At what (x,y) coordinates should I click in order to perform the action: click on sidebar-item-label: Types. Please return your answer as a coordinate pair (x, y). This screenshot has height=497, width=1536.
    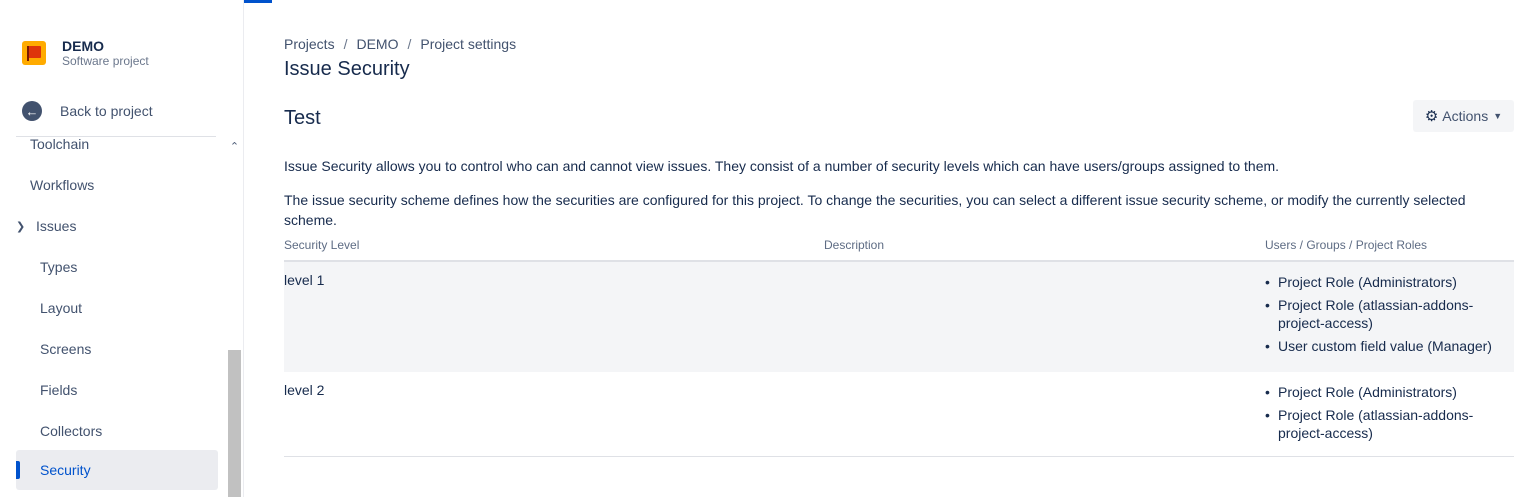
    Looking at the image, I should click on (59, 267).